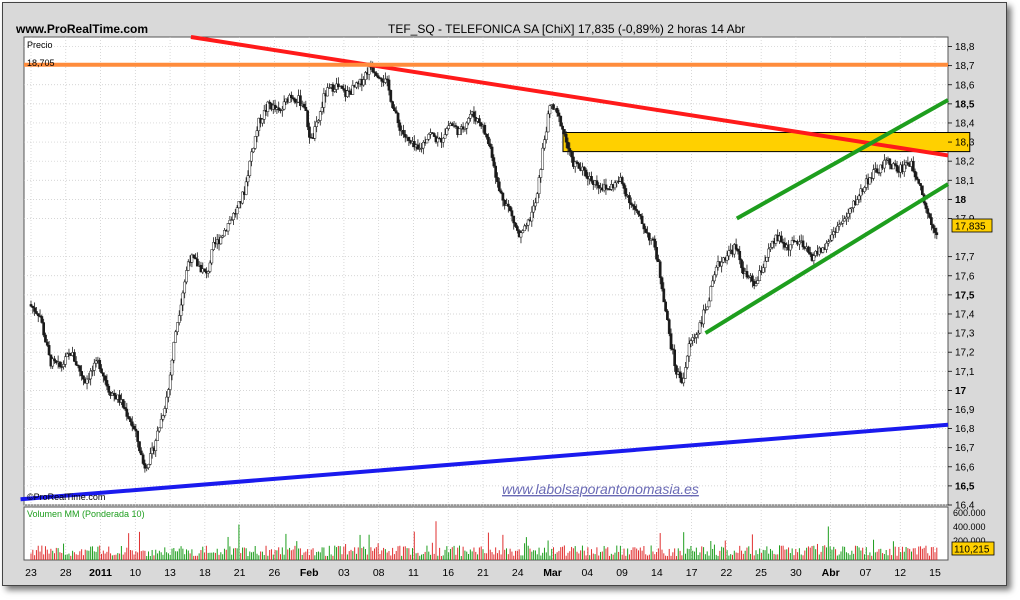  What do you see at coordinates (900, 573) in the screenshot?
I see `x-tick-label: 12` at bounding box center [900, 573].